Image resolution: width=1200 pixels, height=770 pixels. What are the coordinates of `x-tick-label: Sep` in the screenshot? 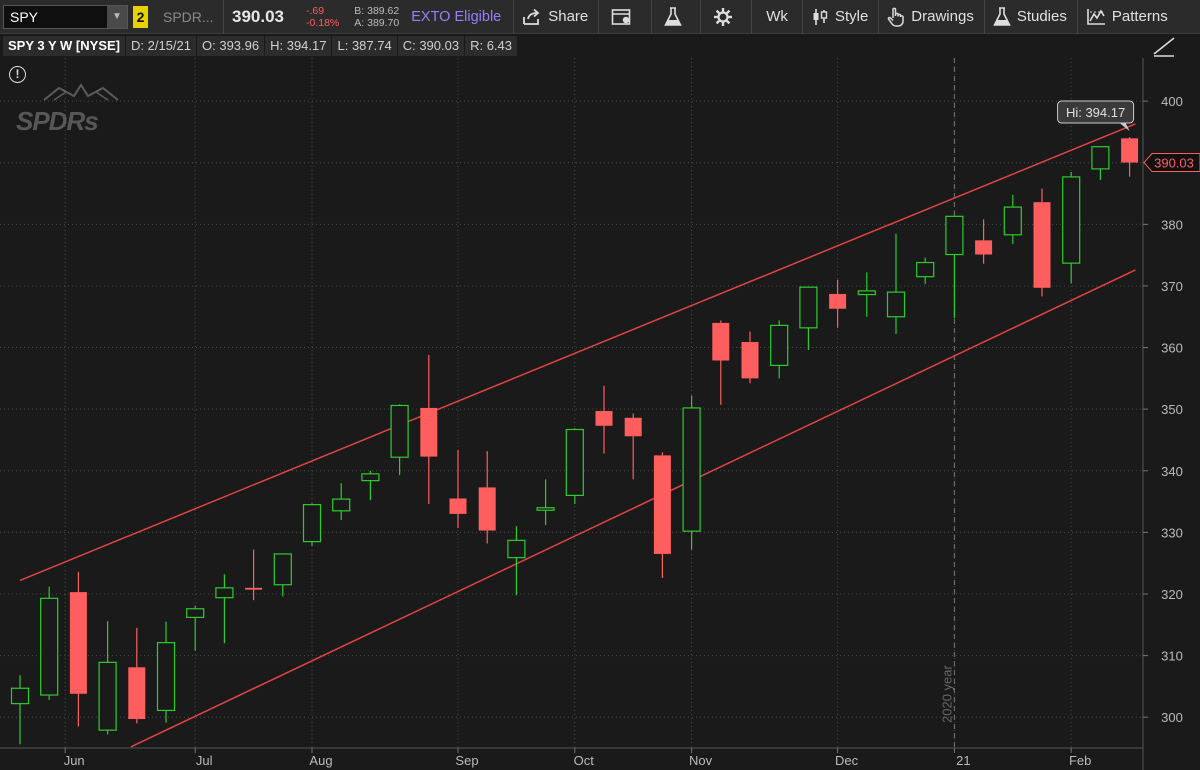 It's located at (466, 760).